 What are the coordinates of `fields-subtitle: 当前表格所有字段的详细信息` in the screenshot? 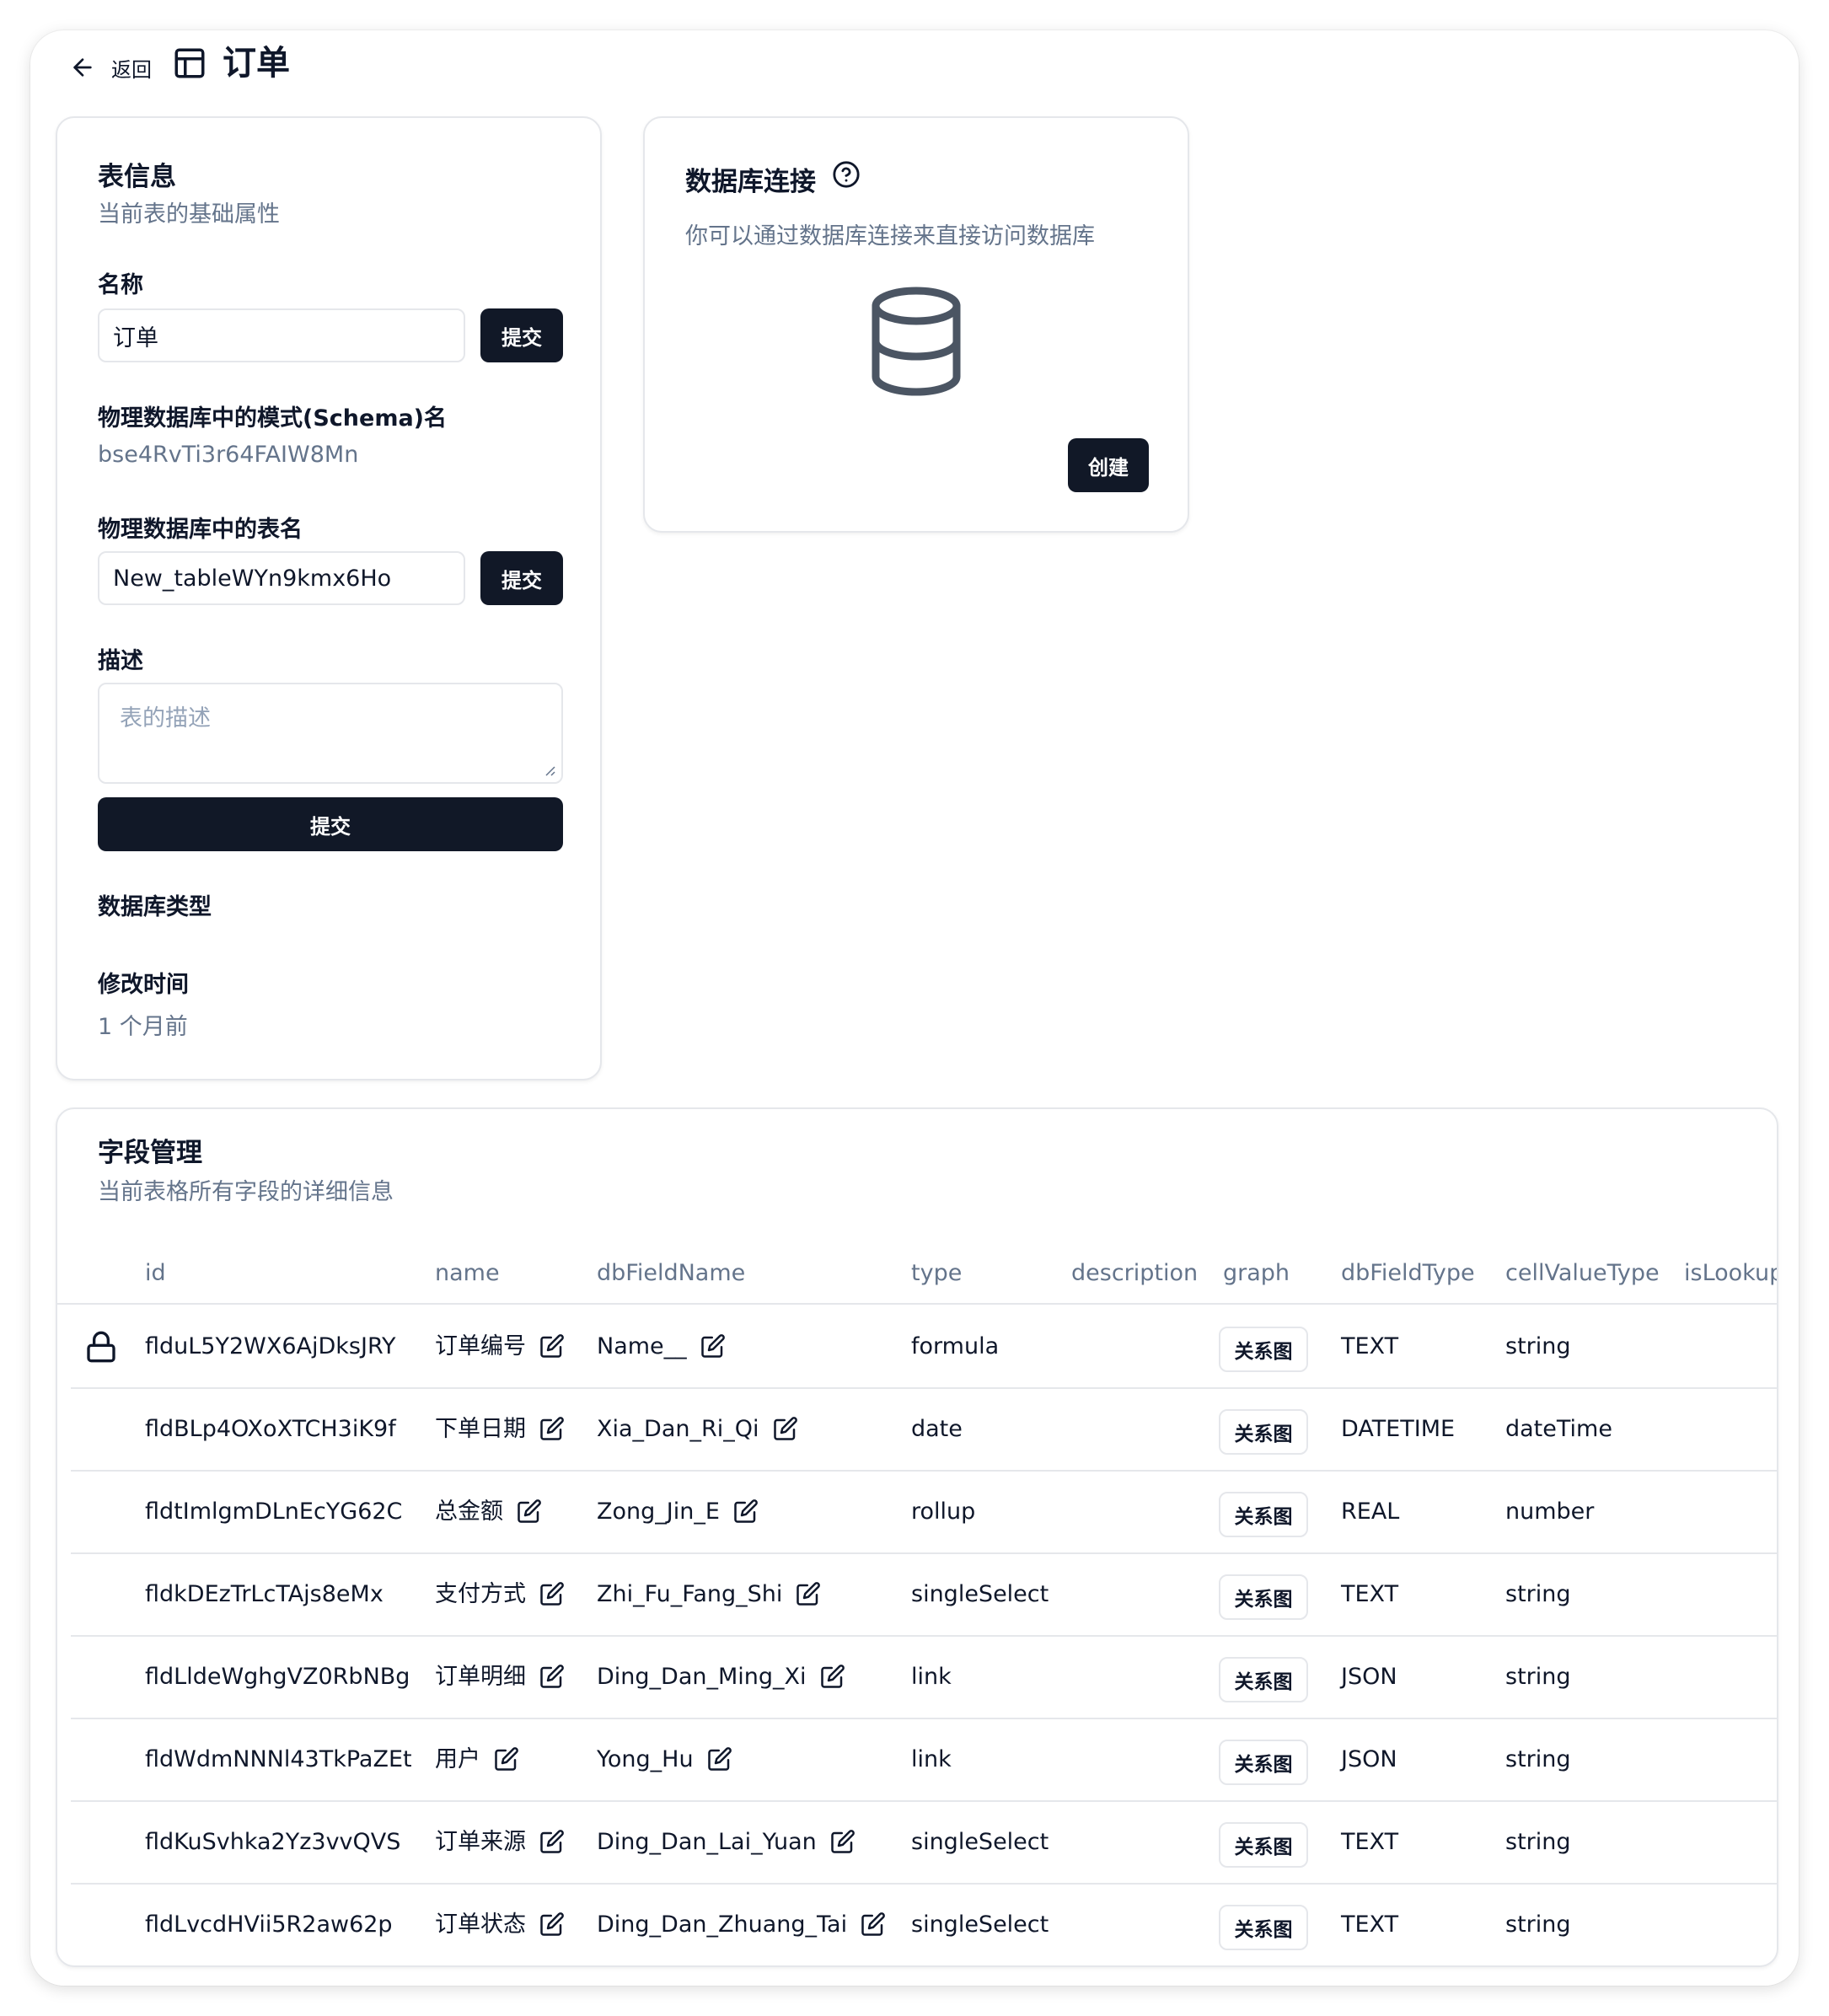 It's located at (246, 1192).